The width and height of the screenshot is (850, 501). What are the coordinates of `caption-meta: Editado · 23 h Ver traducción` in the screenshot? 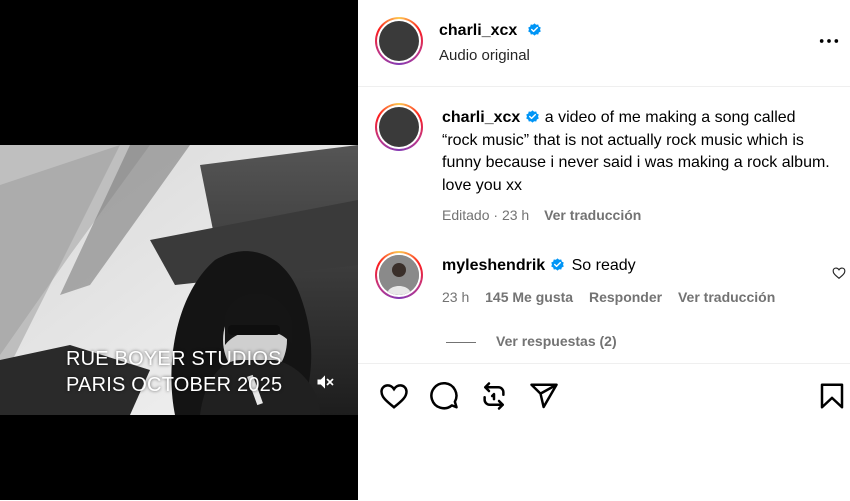 It's located at (541, 215).